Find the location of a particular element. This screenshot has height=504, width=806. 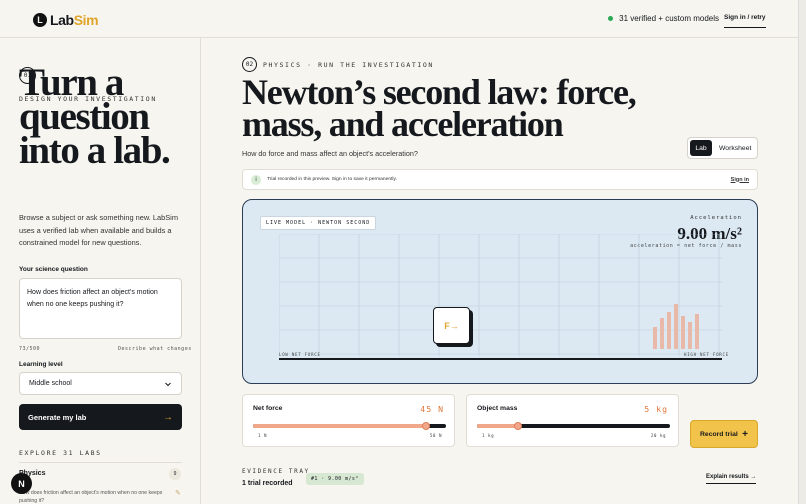

status-dot-icon is located at coordinates (611, 18).